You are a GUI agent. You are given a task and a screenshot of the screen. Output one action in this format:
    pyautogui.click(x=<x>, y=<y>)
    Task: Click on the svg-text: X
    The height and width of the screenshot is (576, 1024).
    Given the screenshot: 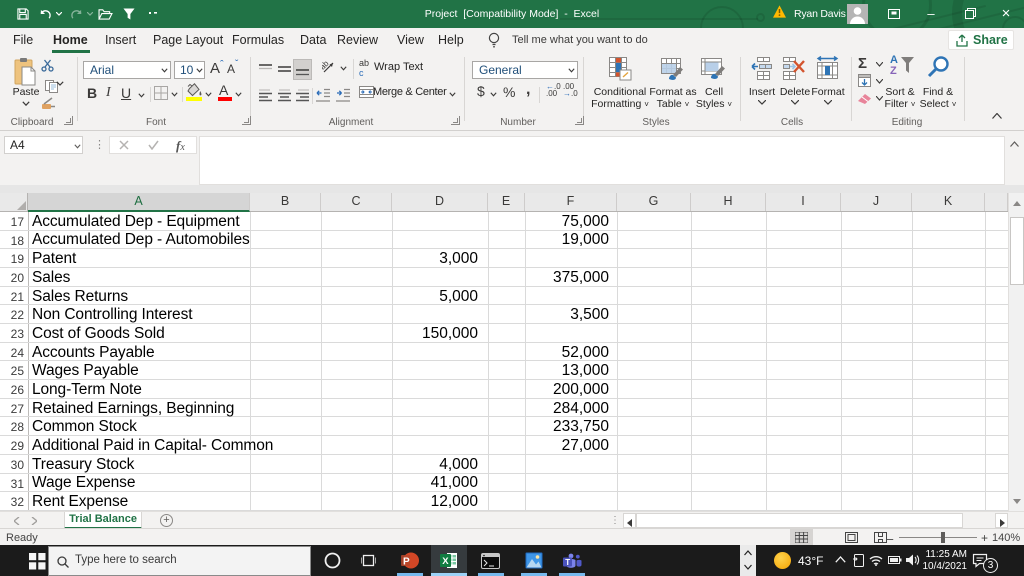 What is the action you would take?
    pyautogui.click(x=445, y=561)
    